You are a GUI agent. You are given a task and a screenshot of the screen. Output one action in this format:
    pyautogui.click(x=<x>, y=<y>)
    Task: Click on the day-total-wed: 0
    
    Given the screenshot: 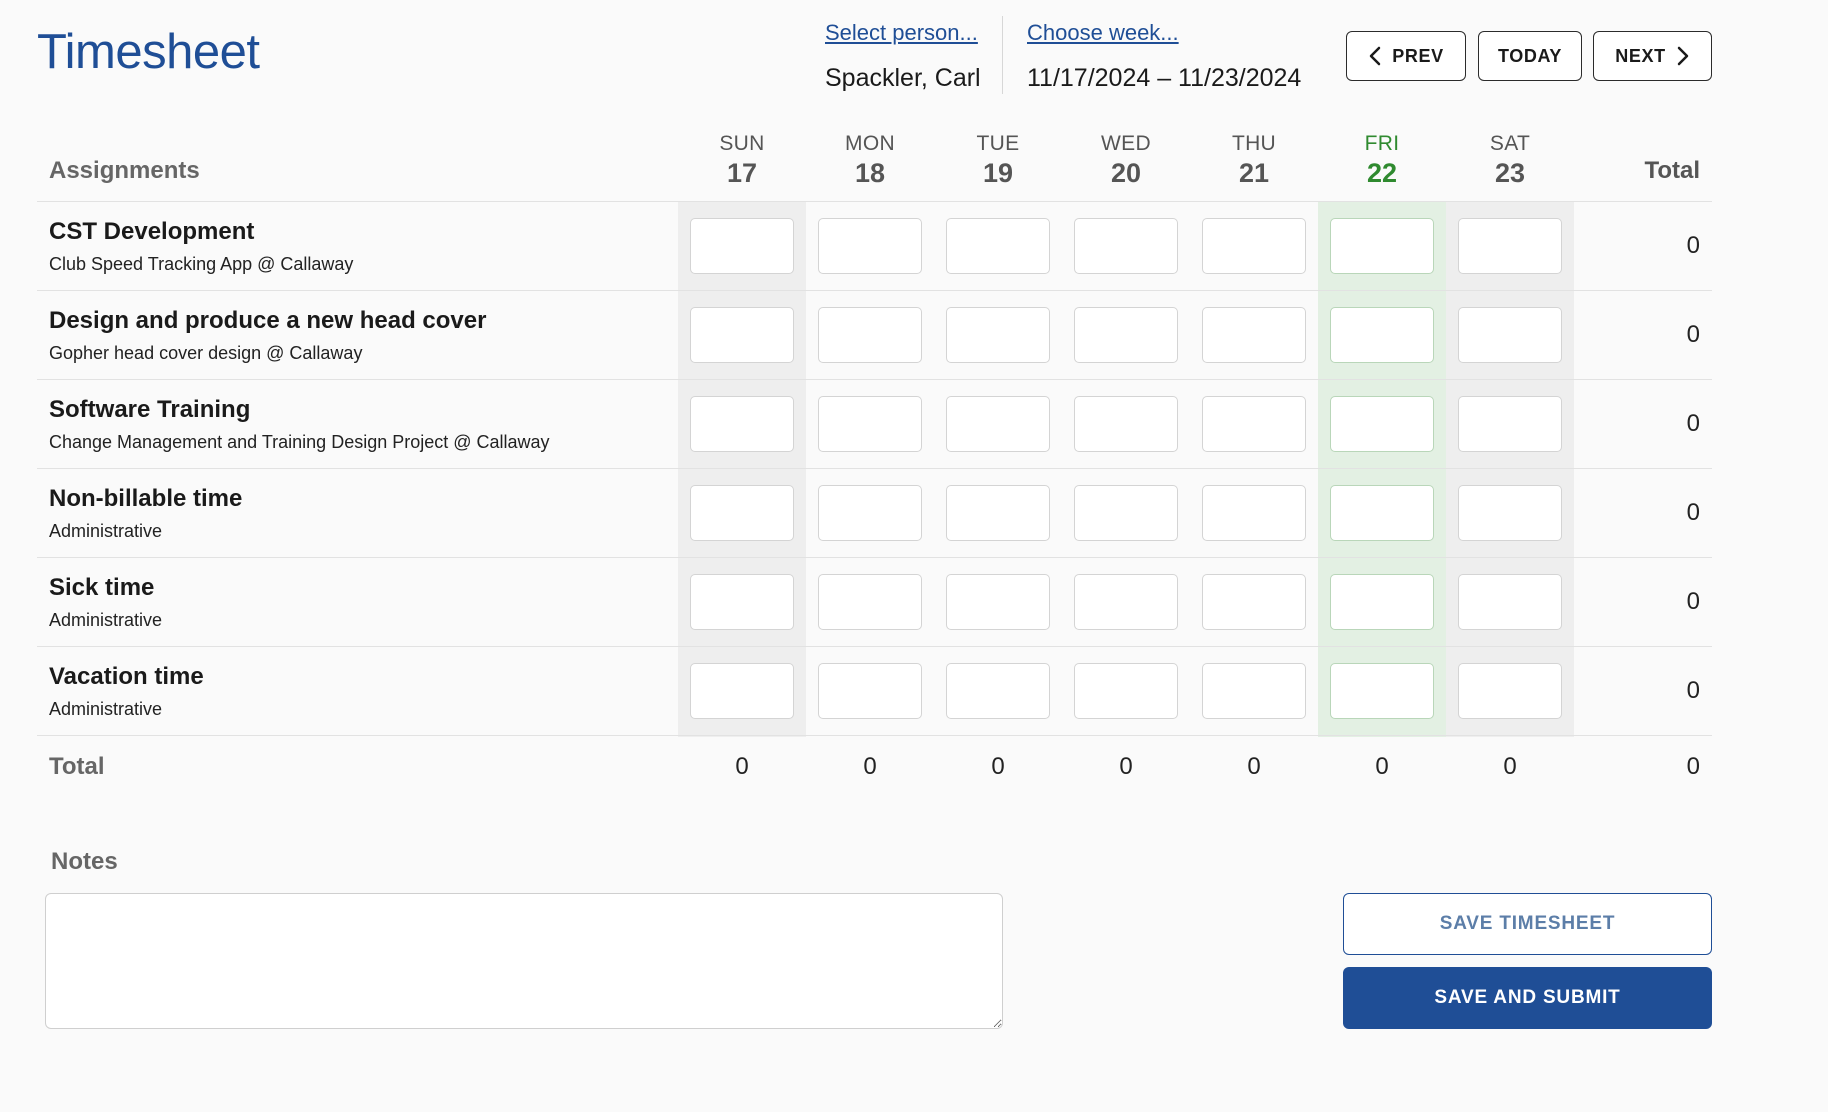 What is the action you would take?
    pyautogui.click(x=1126, y=766)
    